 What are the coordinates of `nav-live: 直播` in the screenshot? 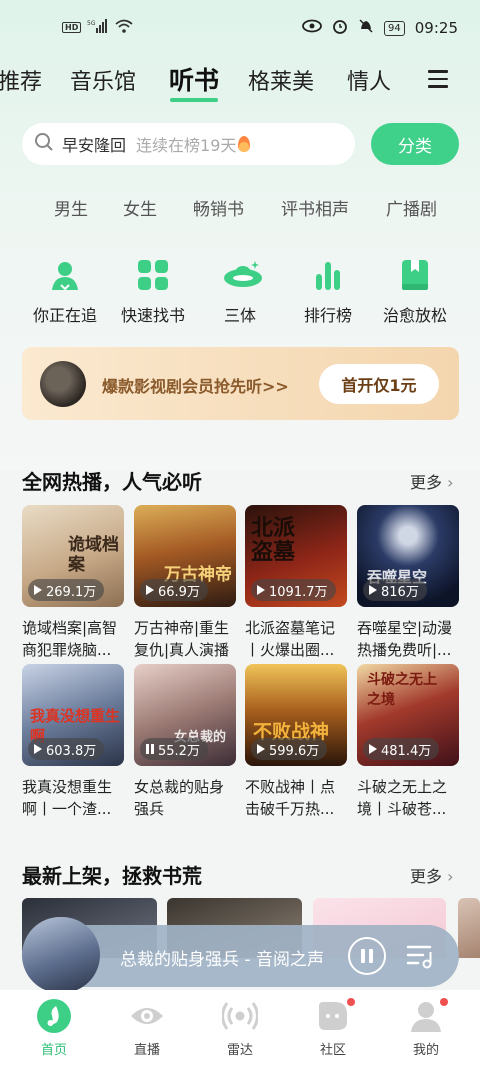 It's located at (147, 1028).